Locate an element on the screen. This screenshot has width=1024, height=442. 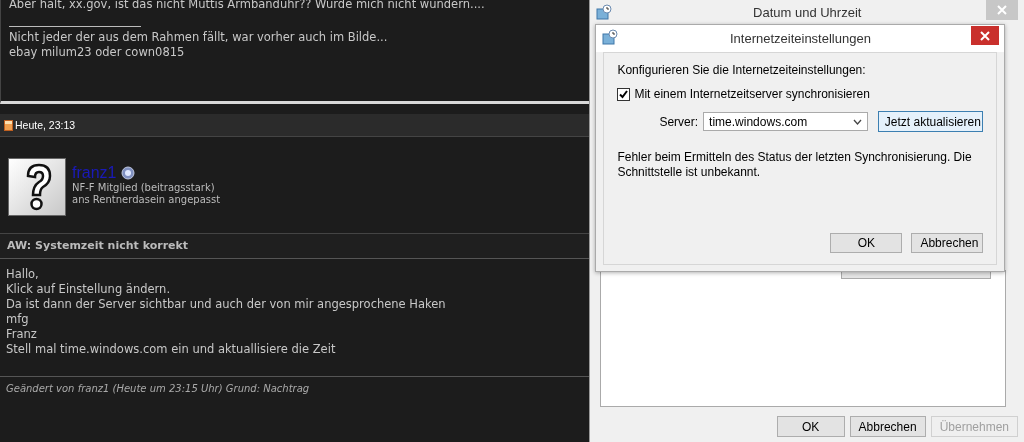
post-text: Stell mal time.windows.com ein und aktuallisiere die Zeit is located at coordinates (171, 349).